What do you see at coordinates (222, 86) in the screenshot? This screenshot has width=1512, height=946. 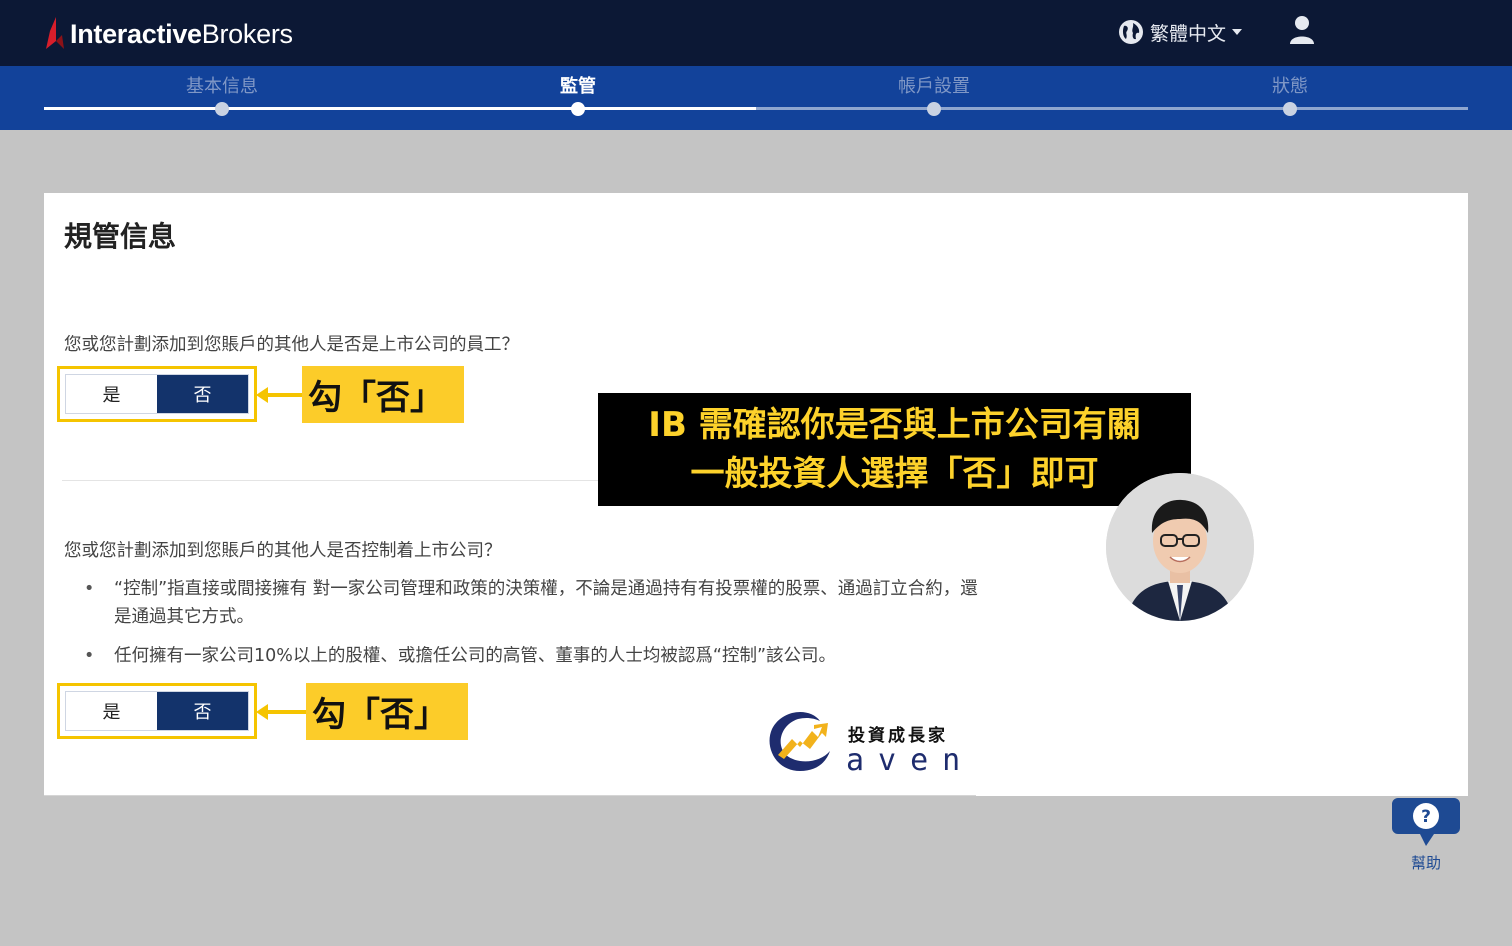 I see `step-label: 基本信息` at bounding box center [222, 86].